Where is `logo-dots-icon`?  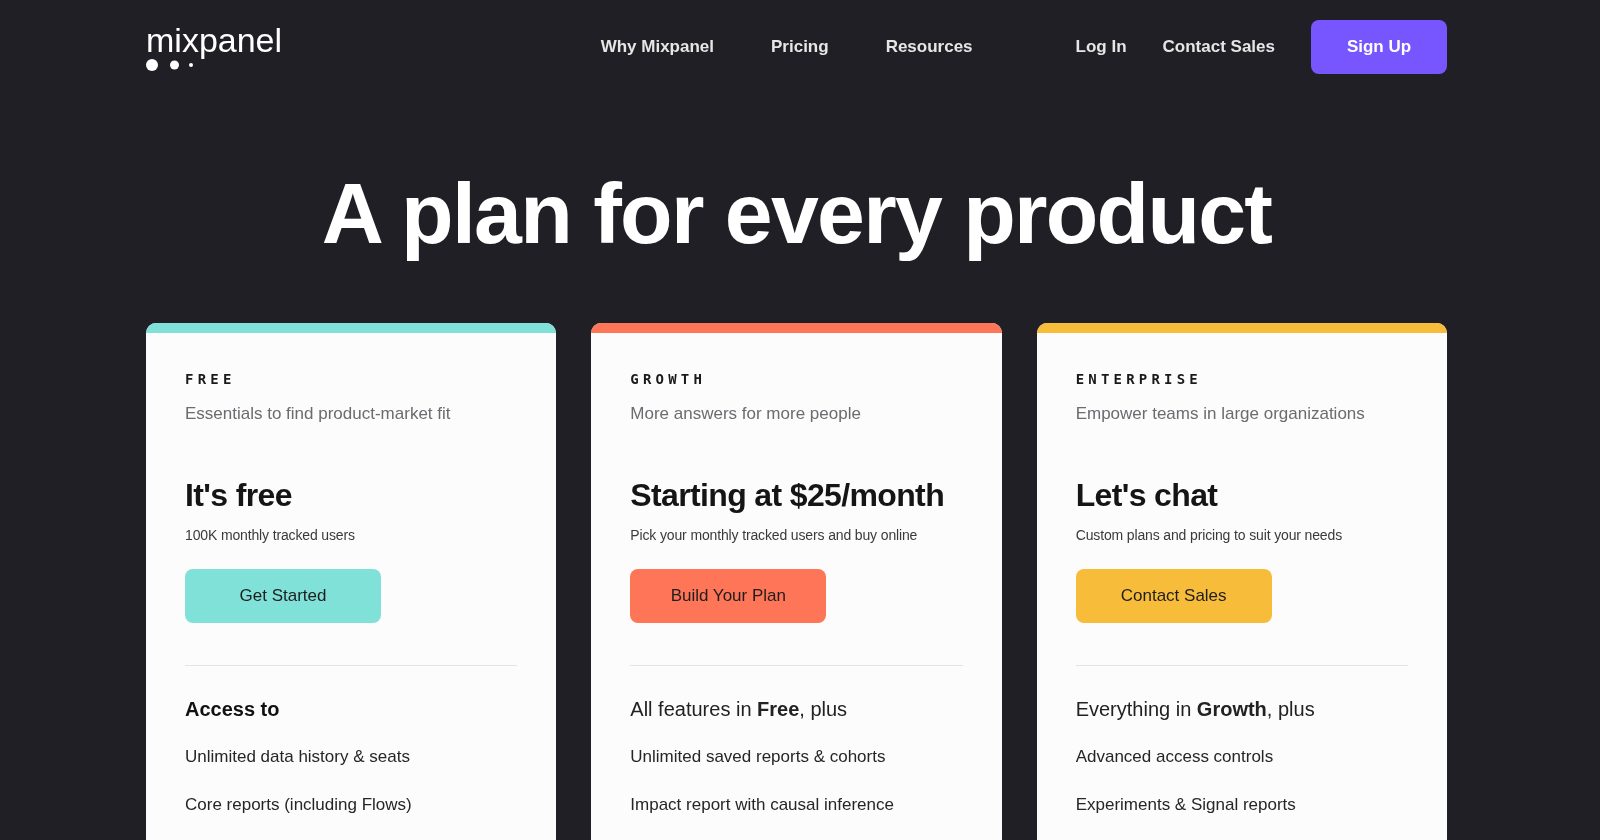
logo-dots-icon is located at coordinates (169, 65).